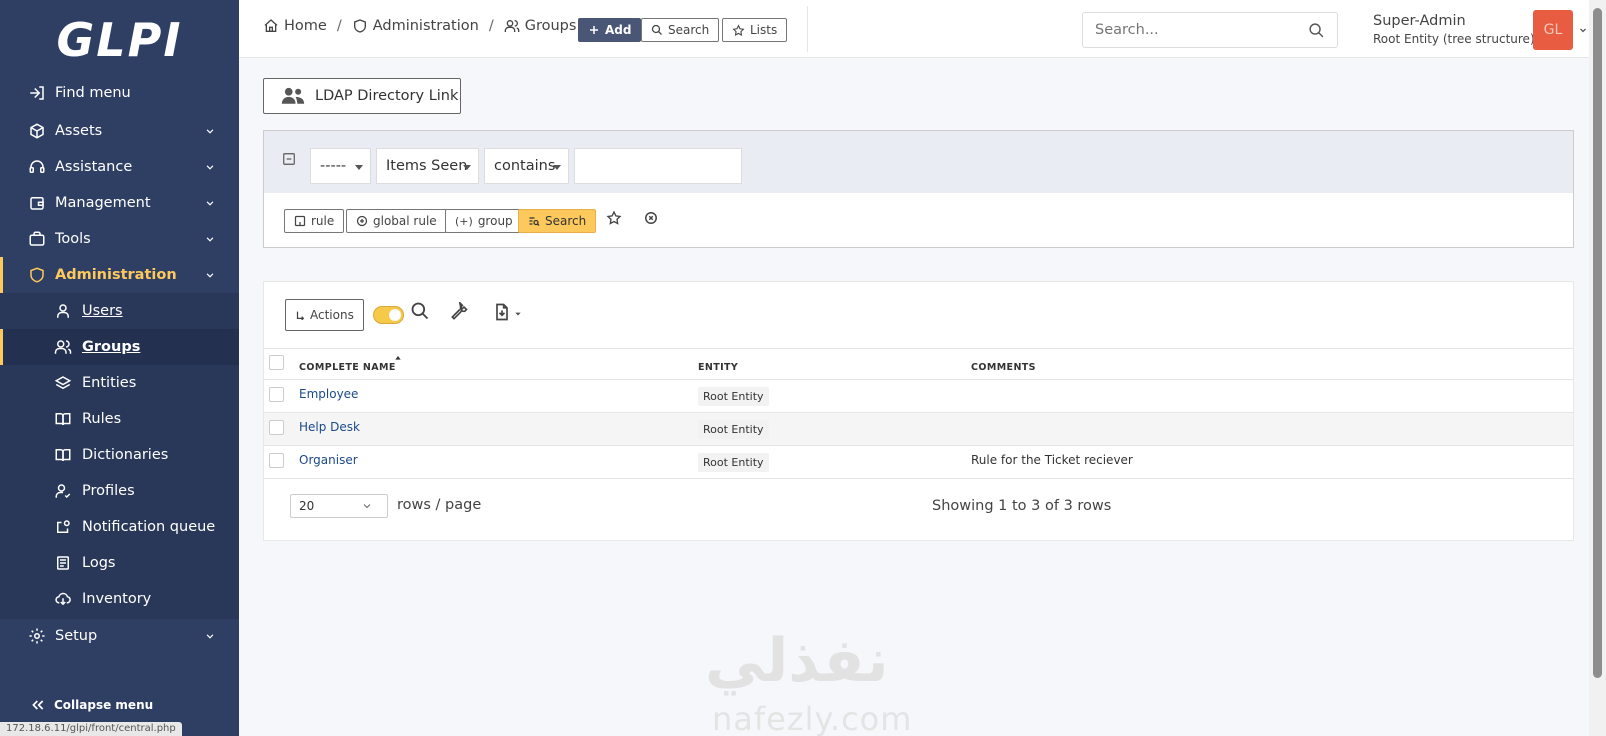  What do you see at coordinates (398, 358) in the screenshot?
I see `sort-asc-icon` at bounding box center [398, 358].